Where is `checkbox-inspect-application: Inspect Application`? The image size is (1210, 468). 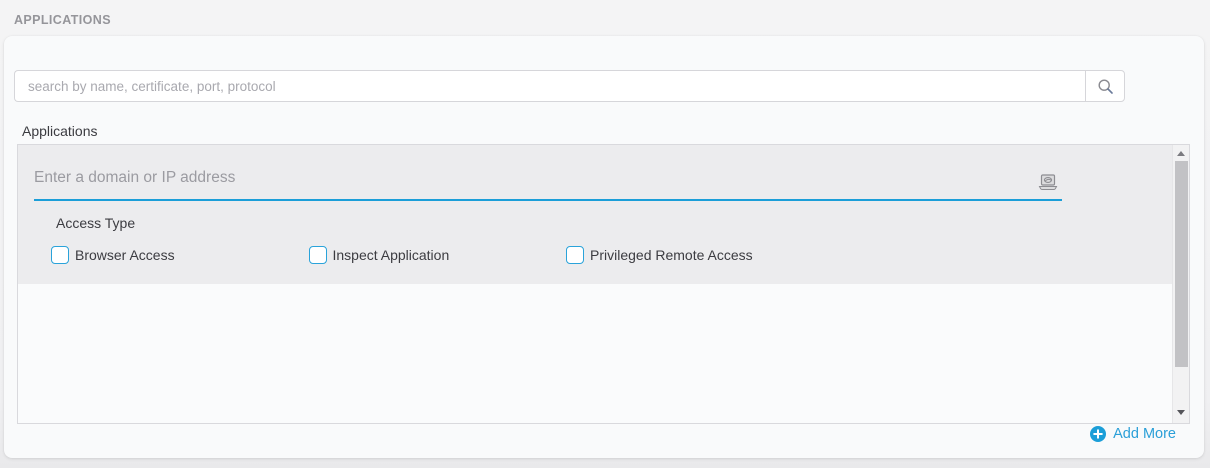
checkbox-inspect-application: Inspect Application is located at coordinates (437, 255).